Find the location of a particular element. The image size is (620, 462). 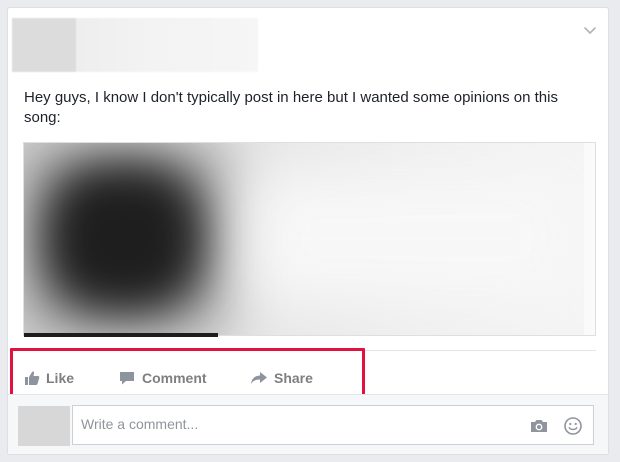

like-button: Like is located at coordinates (71, 378).